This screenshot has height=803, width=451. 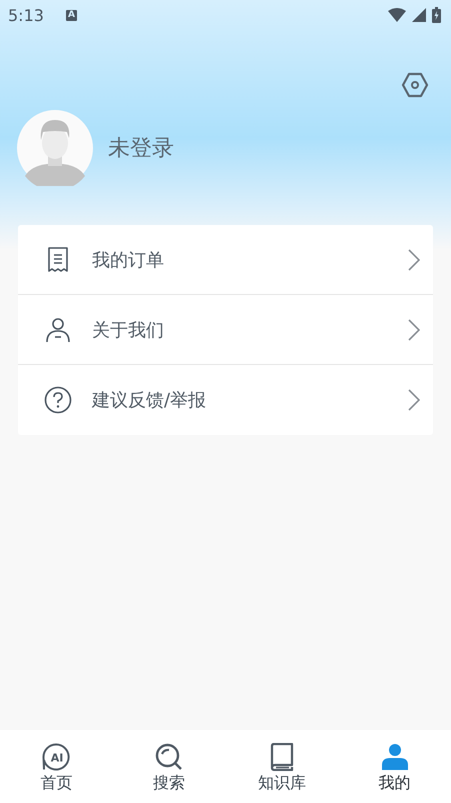 What do you see at coordinates (128, 260) in the screenshot?
I see `menu-label: 我的订单` at bounding box center [128, 260].